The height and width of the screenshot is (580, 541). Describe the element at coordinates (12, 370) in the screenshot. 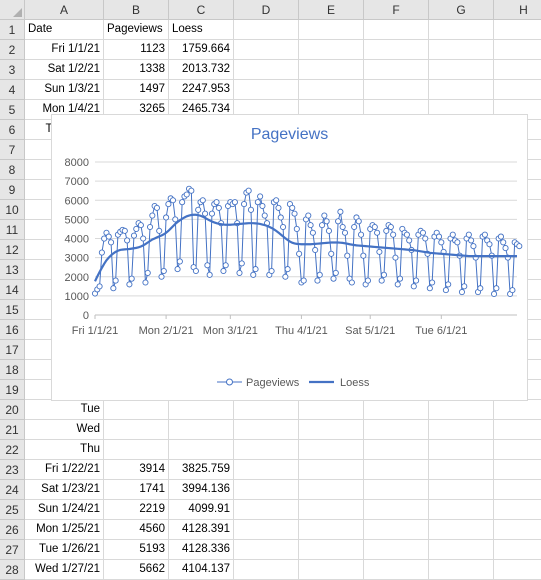

I see `row-header-18: 18` at that location.